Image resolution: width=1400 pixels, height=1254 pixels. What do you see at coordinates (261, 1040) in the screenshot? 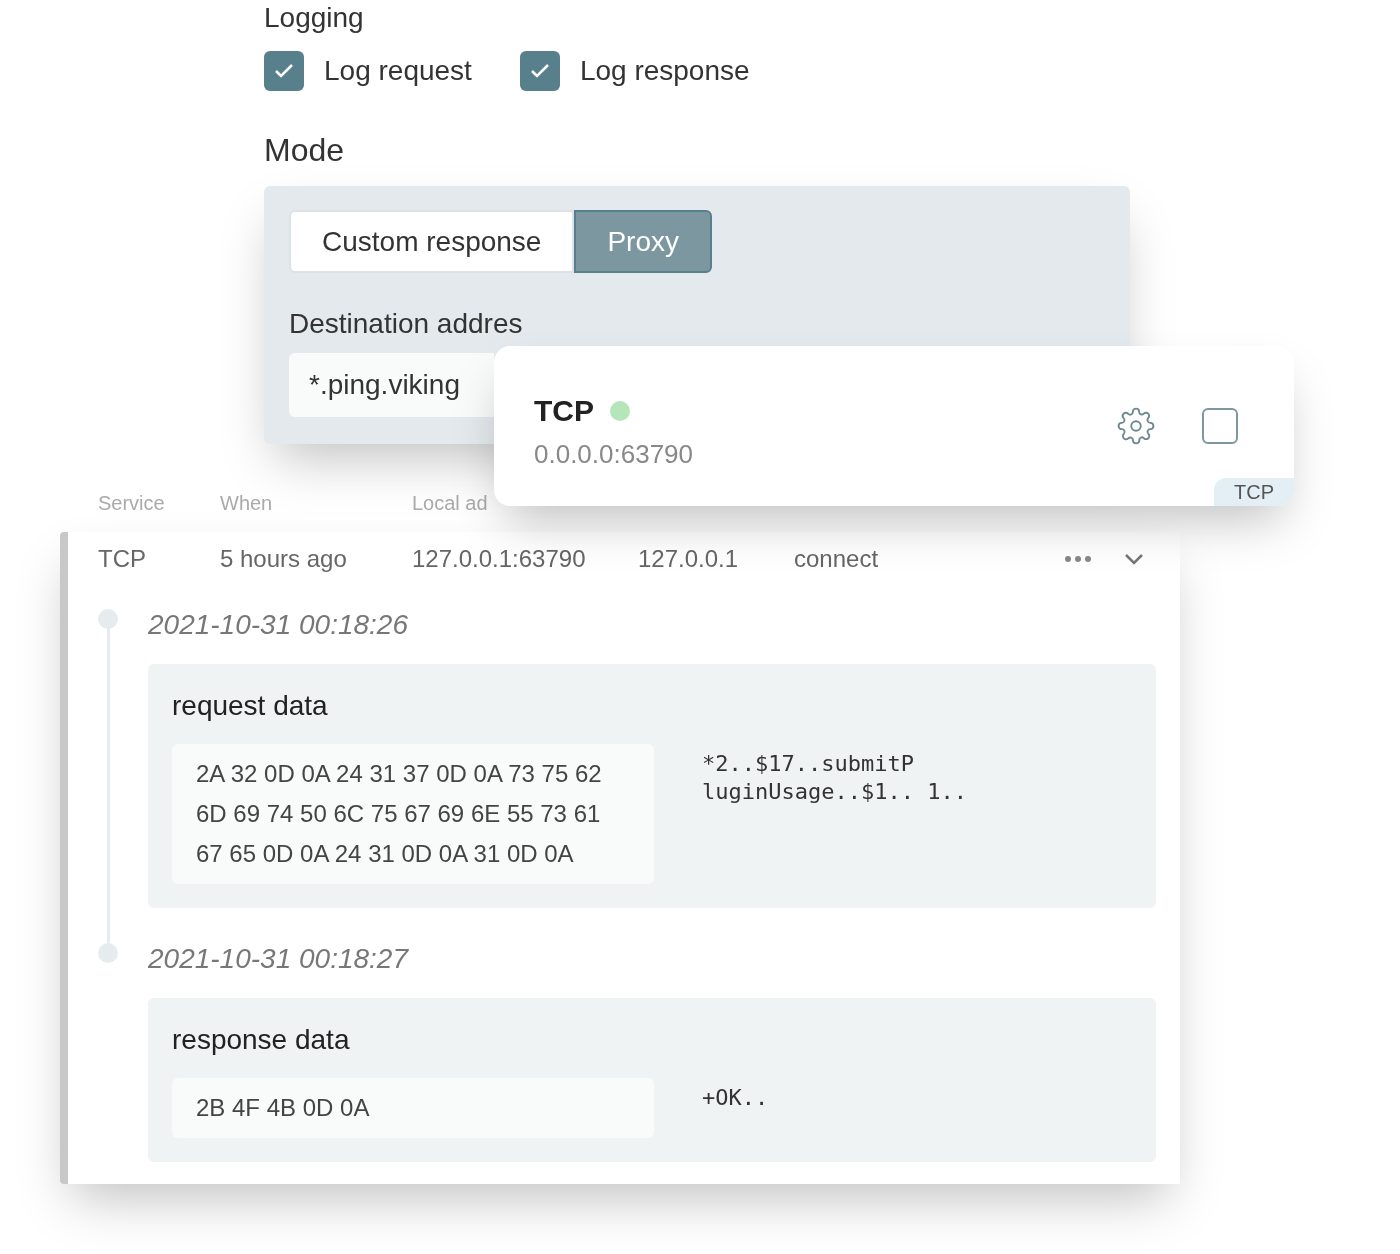
I see `panel-title: response data` at bounding box center [261, 1040].